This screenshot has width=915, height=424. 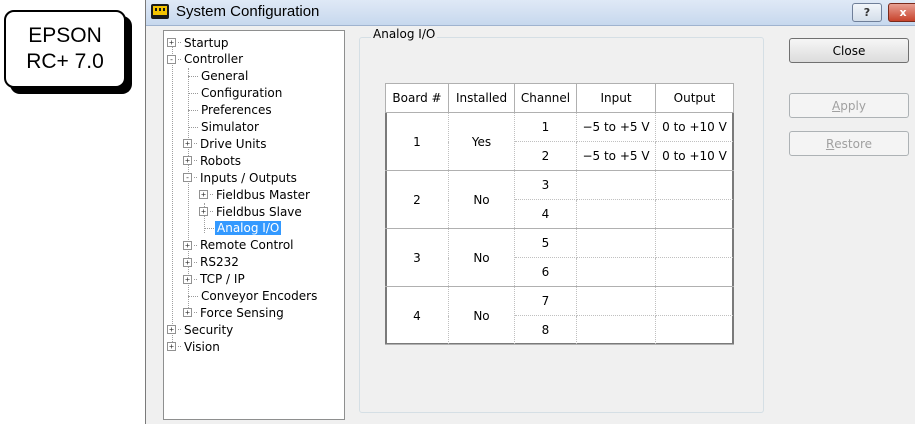 I want to click on tree-item: + Security, so click(x=201, y=329).